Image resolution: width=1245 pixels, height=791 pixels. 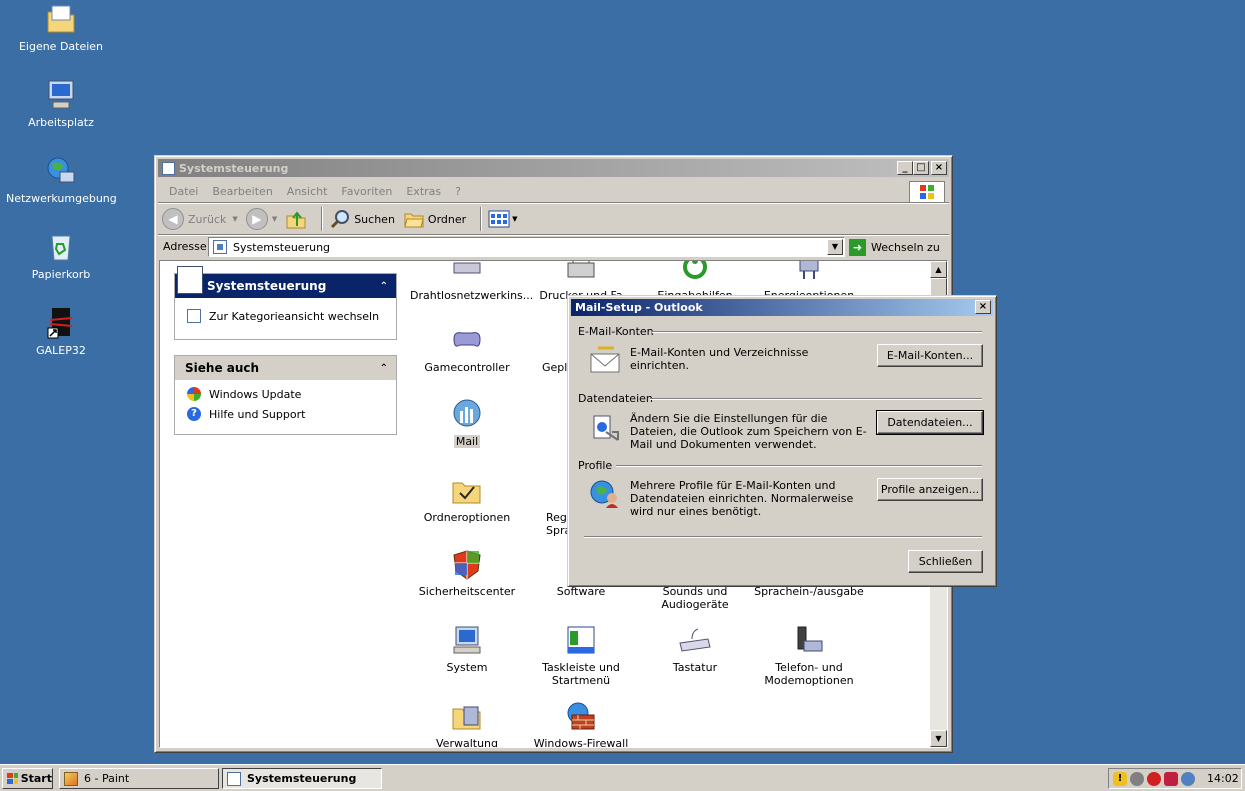 What do you see at coordinates (285, 316) in the screenshot?
I see `switch-category-view-link: Zur Kategorieansicht wechseln` at bounding box center [285, 316].